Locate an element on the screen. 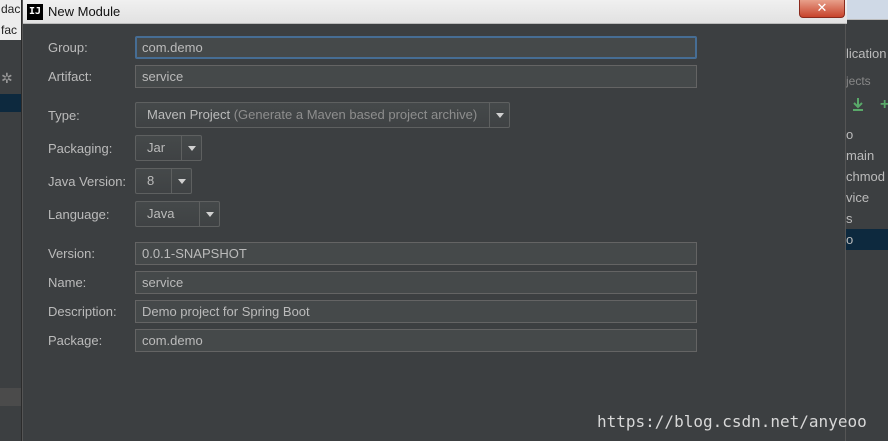 The height and width of the screenshot is (441, 888). tree-item: main is located at coordinates (867, 155).